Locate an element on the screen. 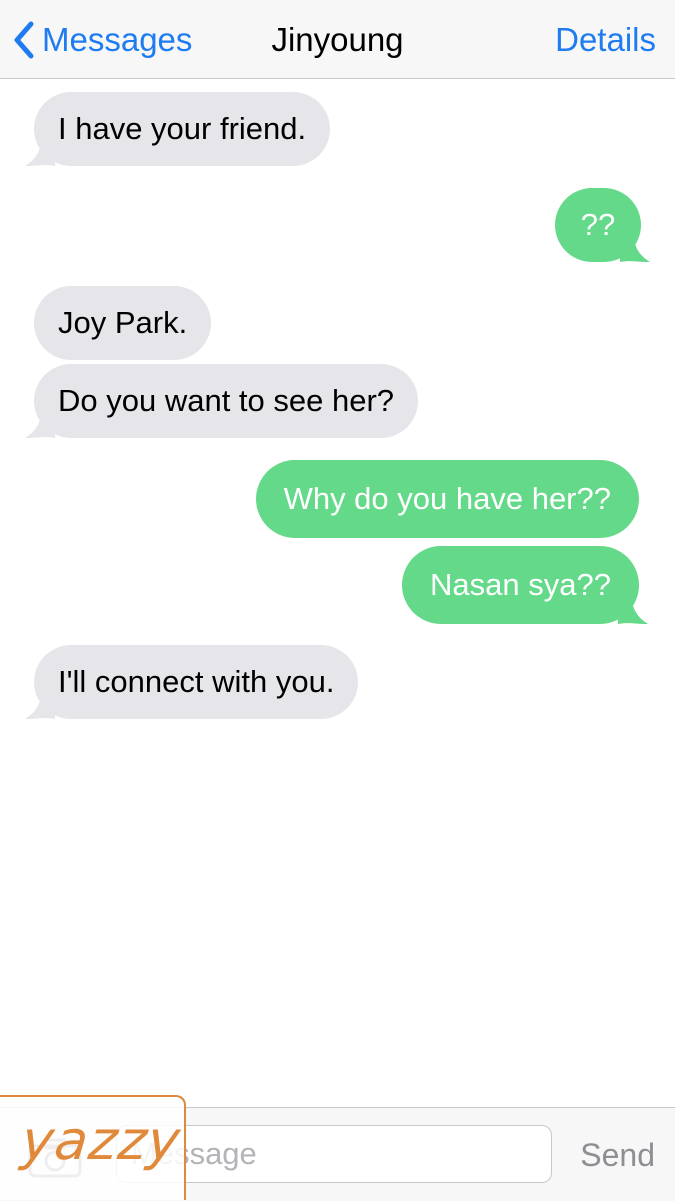 This screenshot has width=675, height=1201. message-bubble-outgoing: Why do you have her?? is located at coordinates (447, 499).